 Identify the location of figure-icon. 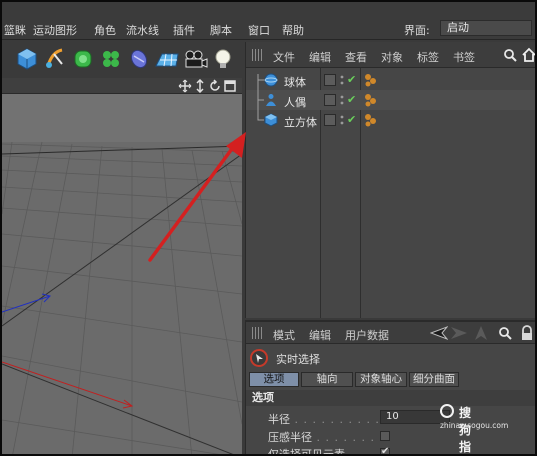
(271, 100).